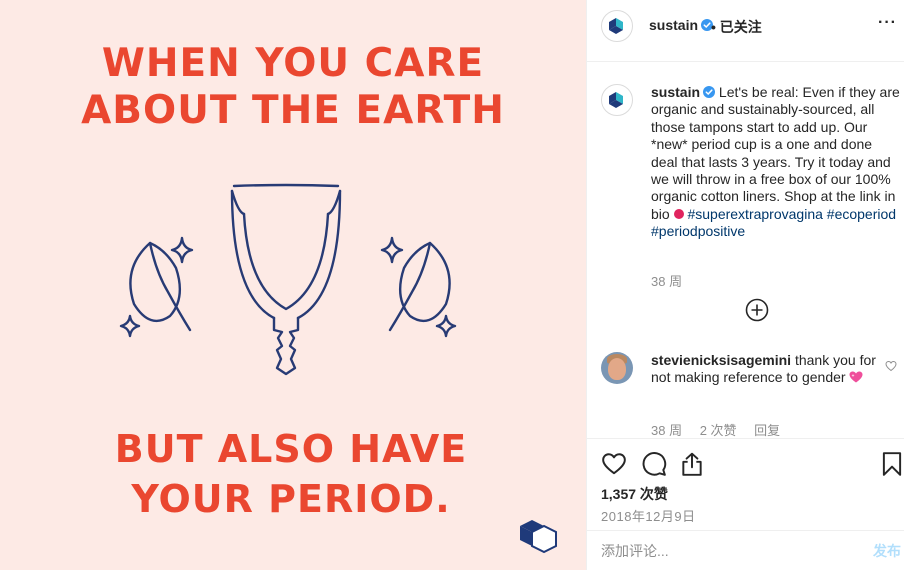 The width and height of the screenshot is (904, 570). Describe the element at coordinates (718, 430) in the screenshot. I see `comment-likes: 2 次赞` at that location.